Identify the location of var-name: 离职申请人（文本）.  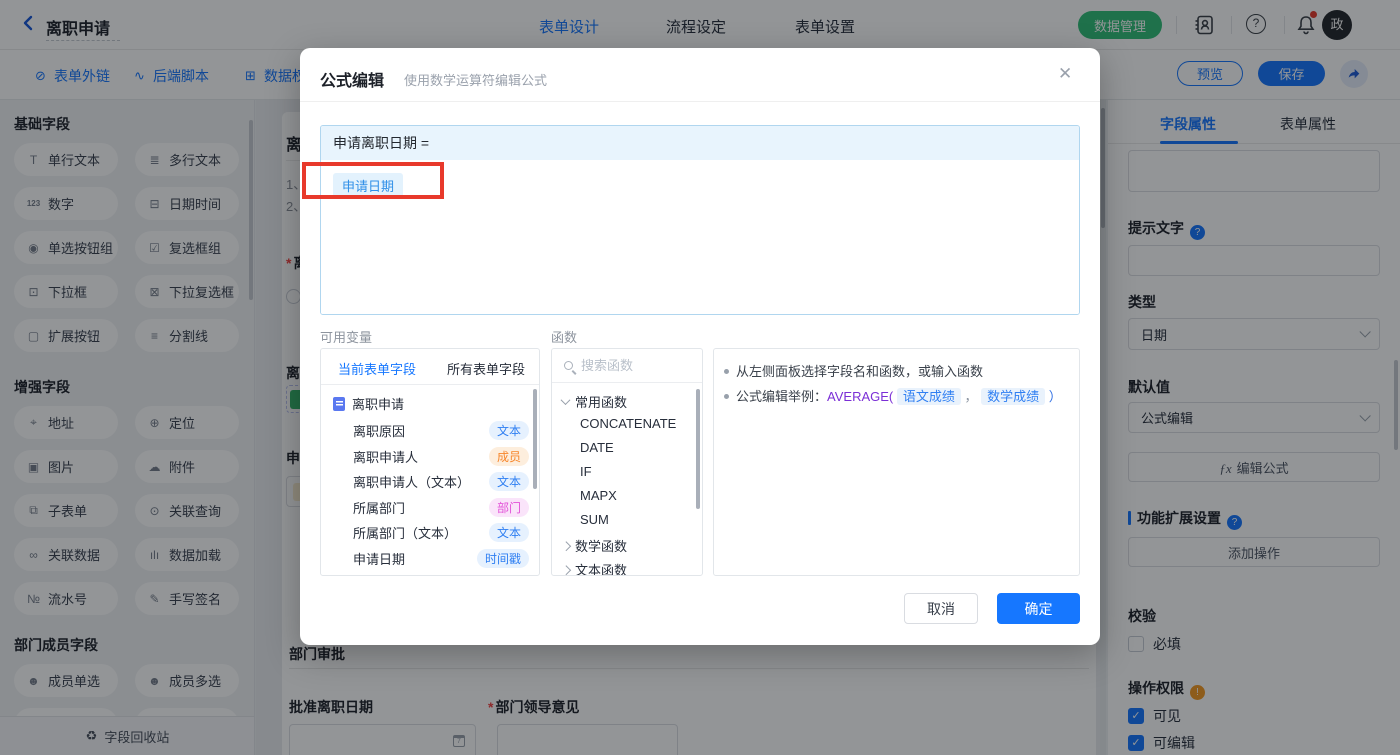
(412, 482).